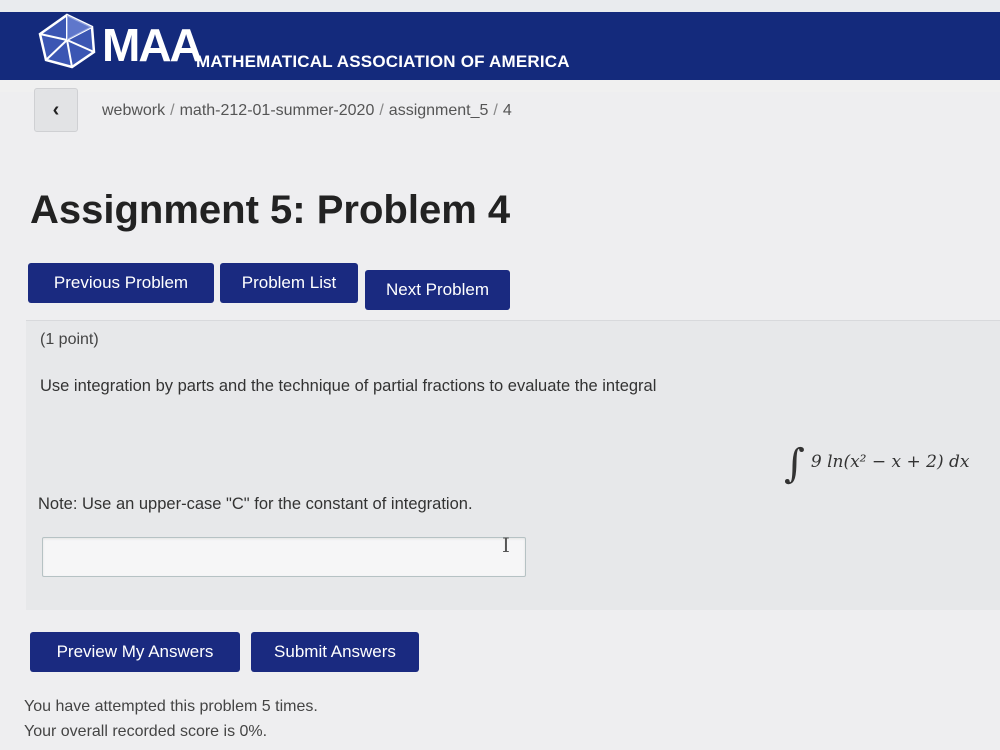  Describe the element at coordinates (890, 462) in the screenshot. I see `integrand: 9 ln(x² − x + 2) dx` at that location.